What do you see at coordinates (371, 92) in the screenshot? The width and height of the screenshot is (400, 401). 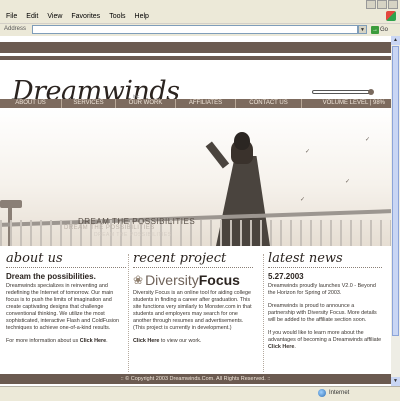 I see `volume-knob` at bounding box center [371, 92].